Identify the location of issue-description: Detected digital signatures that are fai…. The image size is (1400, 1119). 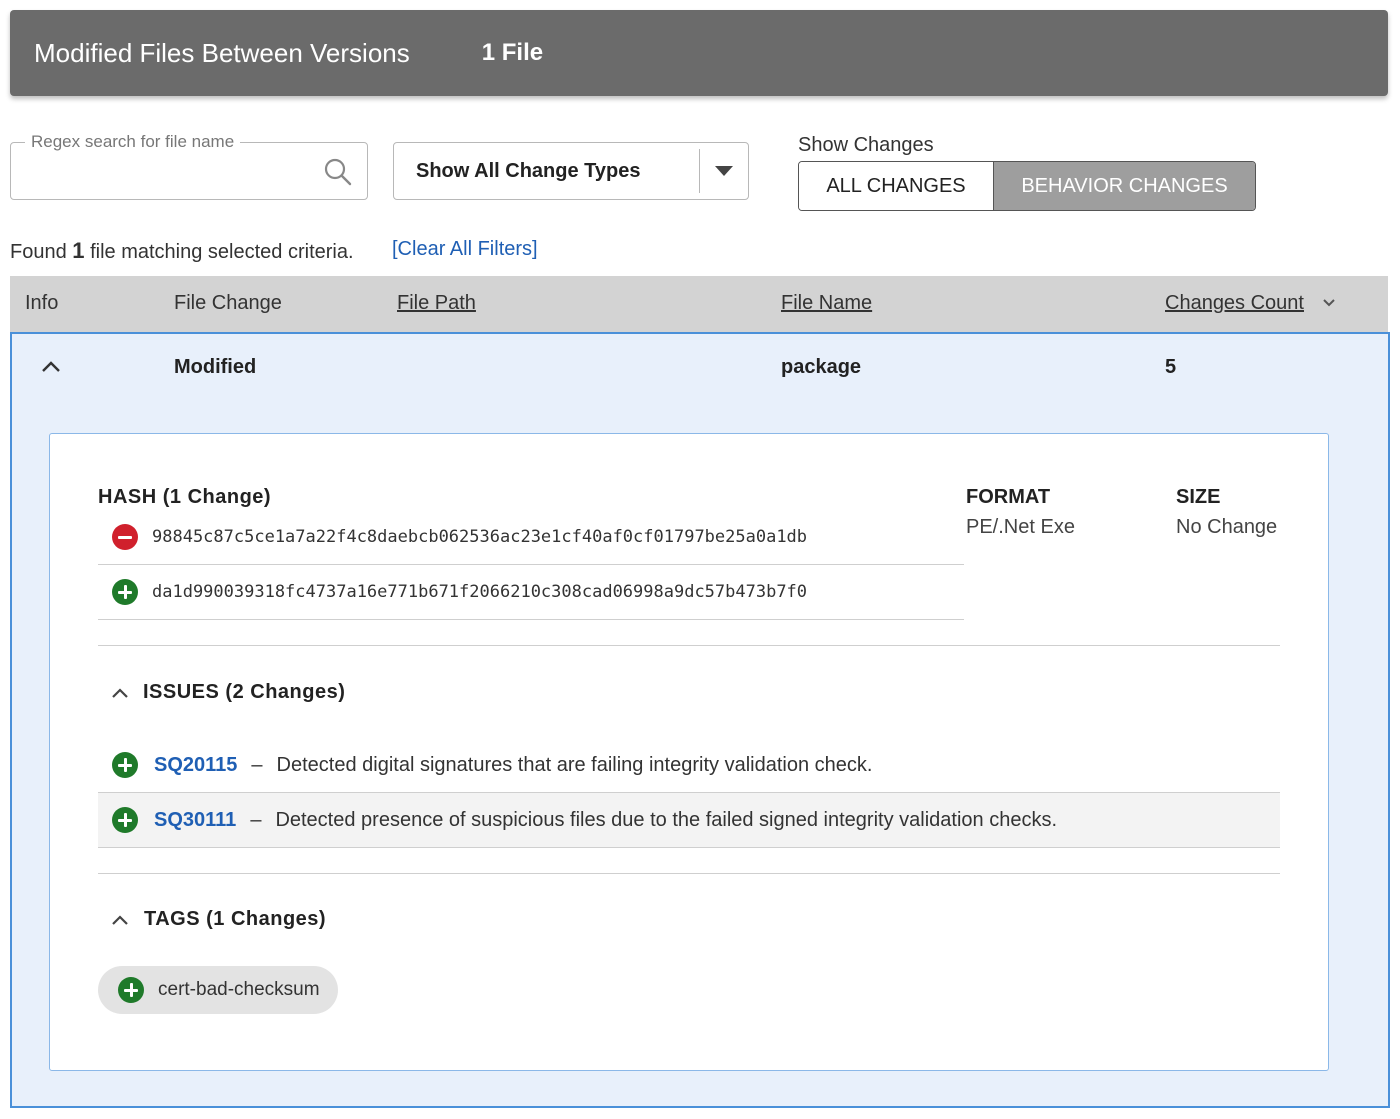
(574, 764).